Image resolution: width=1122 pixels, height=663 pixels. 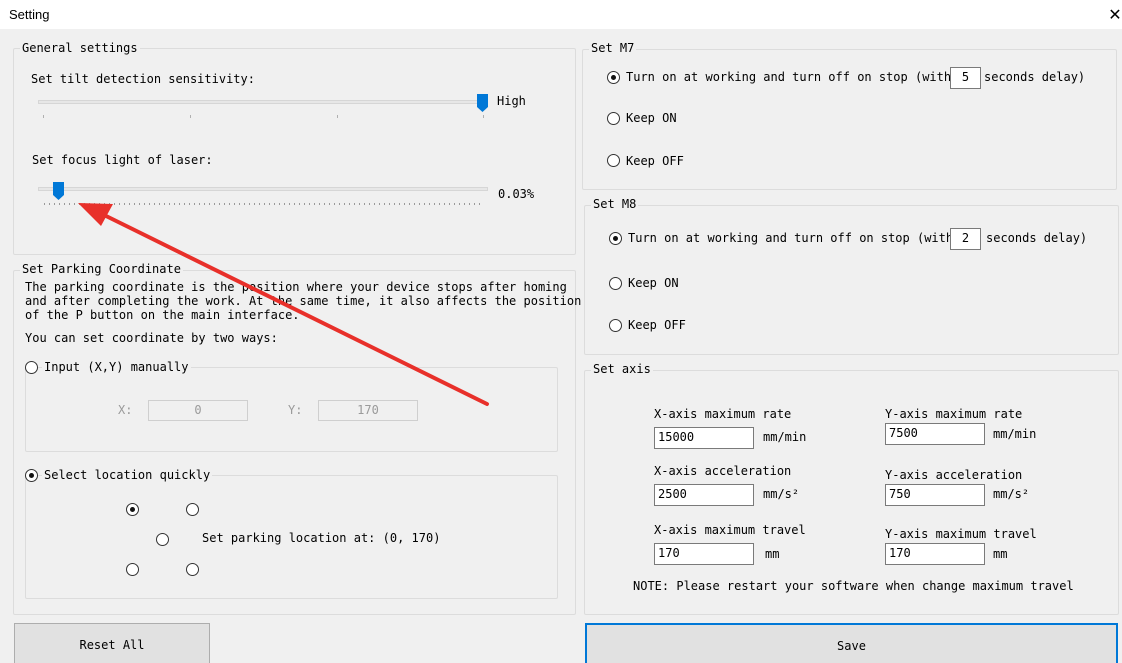 What do you see at coordinates (132, 509) in the screenshot?
I see `location-top-left-radio` at bounding box center [132, 509].